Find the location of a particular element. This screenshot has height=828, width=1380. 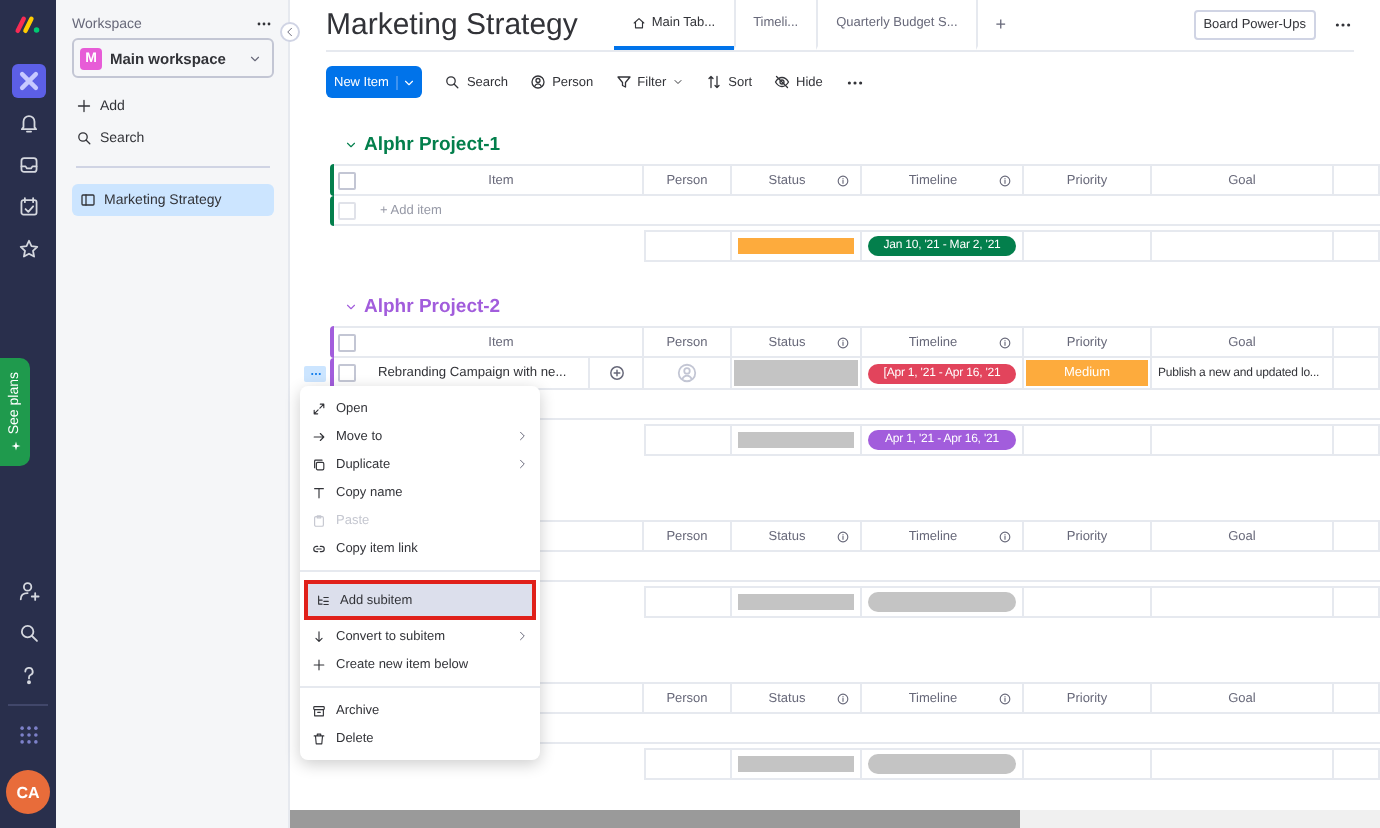

home-icon is located at coordinates (638, 23).